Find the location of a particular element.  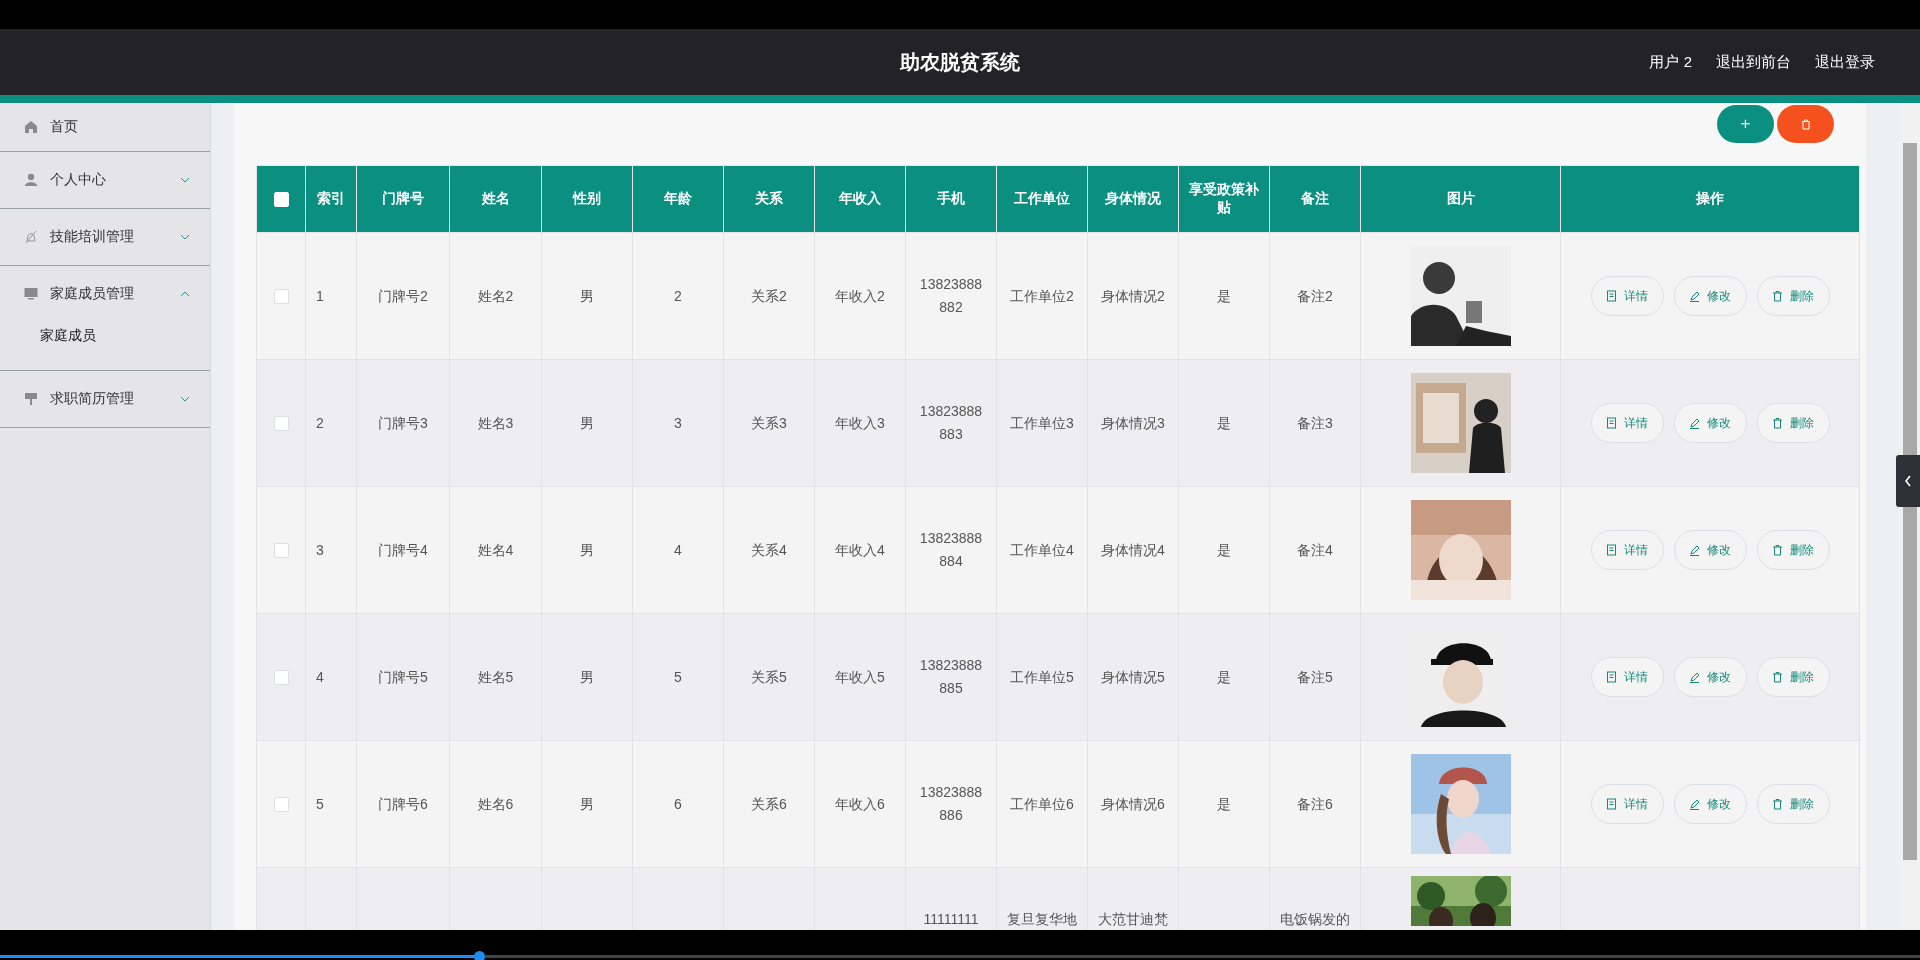

person-icon is located at coordinates (31, 180).